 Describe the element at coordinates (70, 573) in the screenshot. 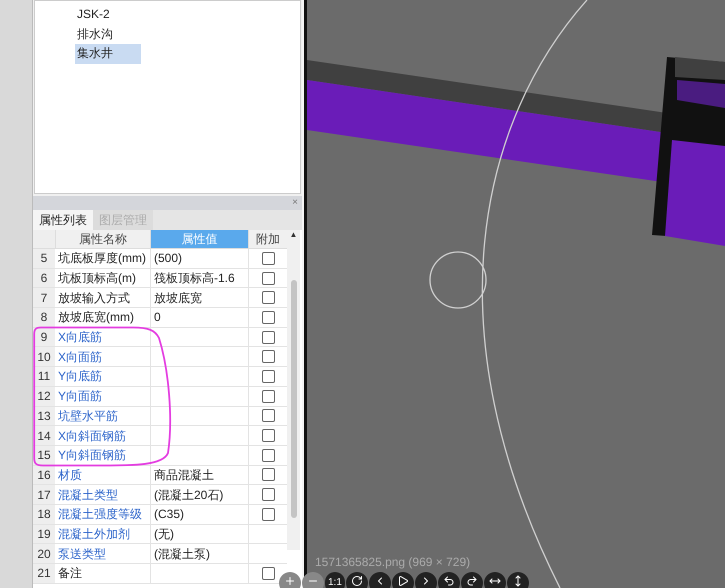

I see `property-name: 备注` at that location.